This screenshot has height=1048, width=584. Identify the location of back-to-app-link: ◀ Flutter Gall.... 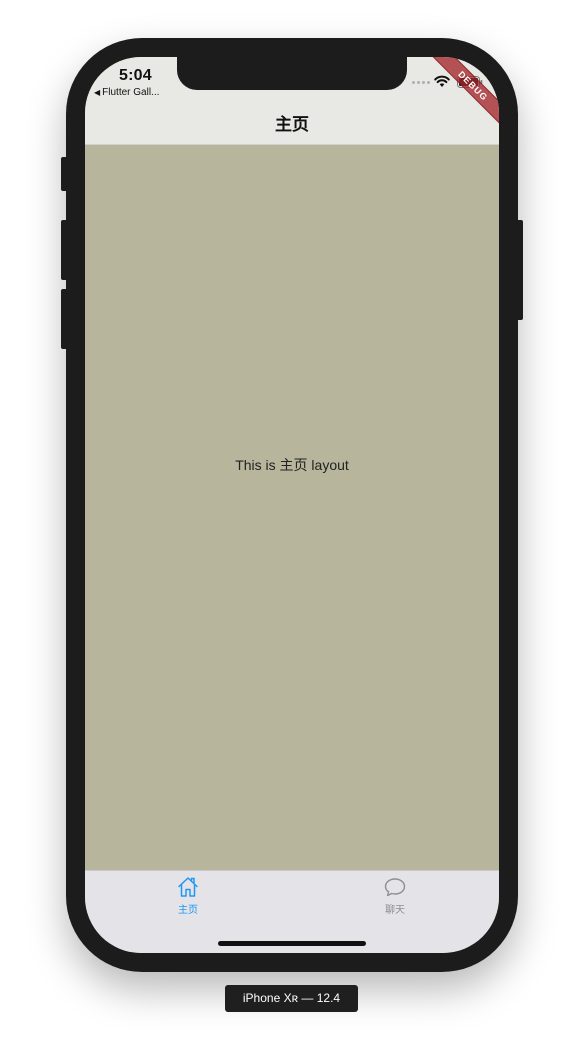
(126, 92).